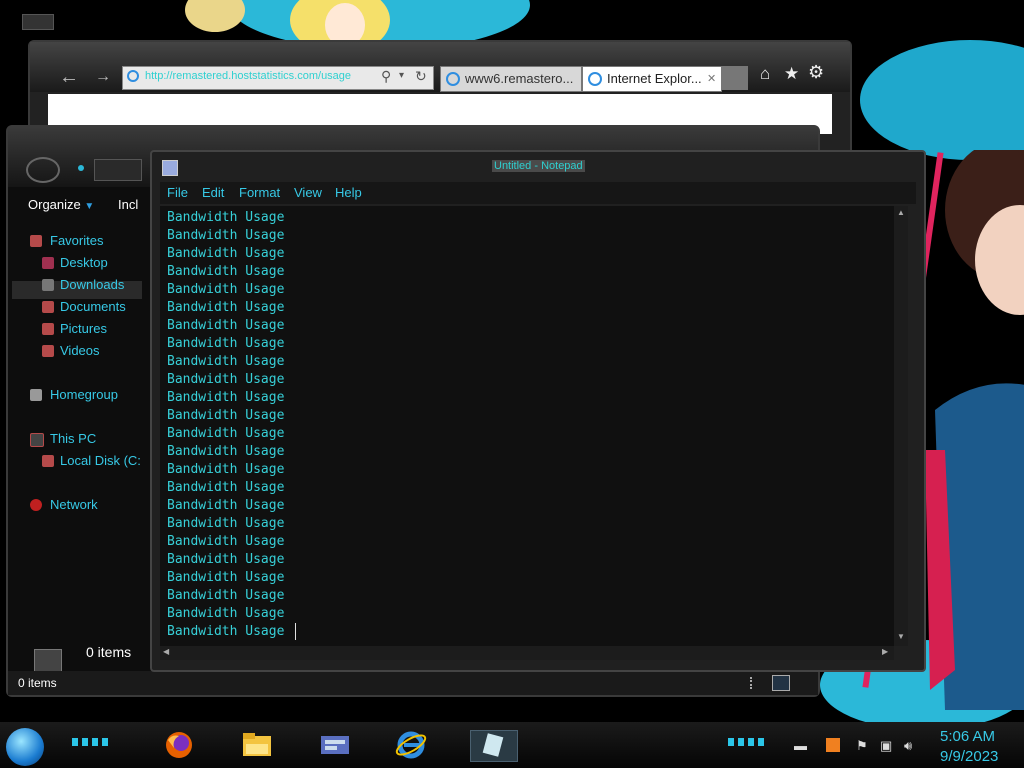 Image resolution: width=1024 pixels, height=768 pixels. What do you see at coordinates (36, 241) in the screenshot?
I see `star-icon` at bounding box center [36, 241].